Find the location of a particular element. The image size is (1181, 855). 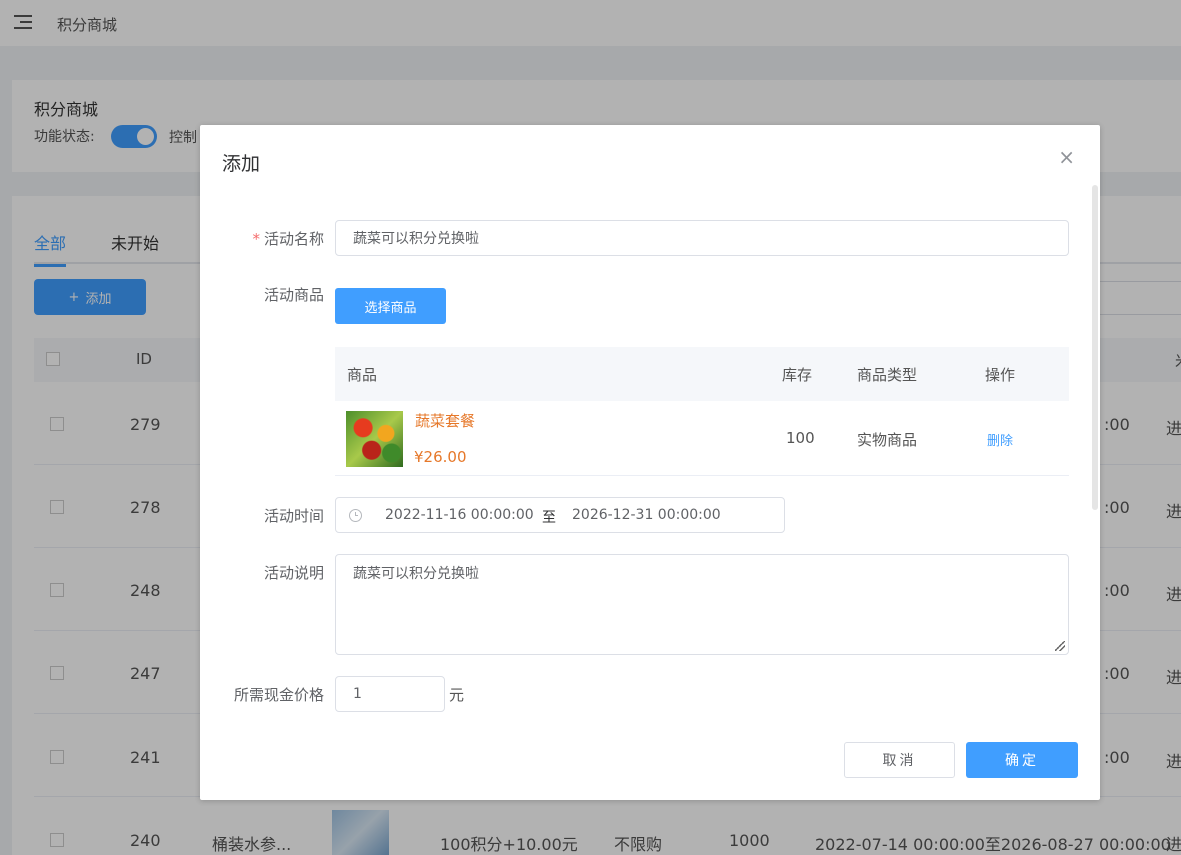

goods-stock: 100 is located at coordinates (800, 438).